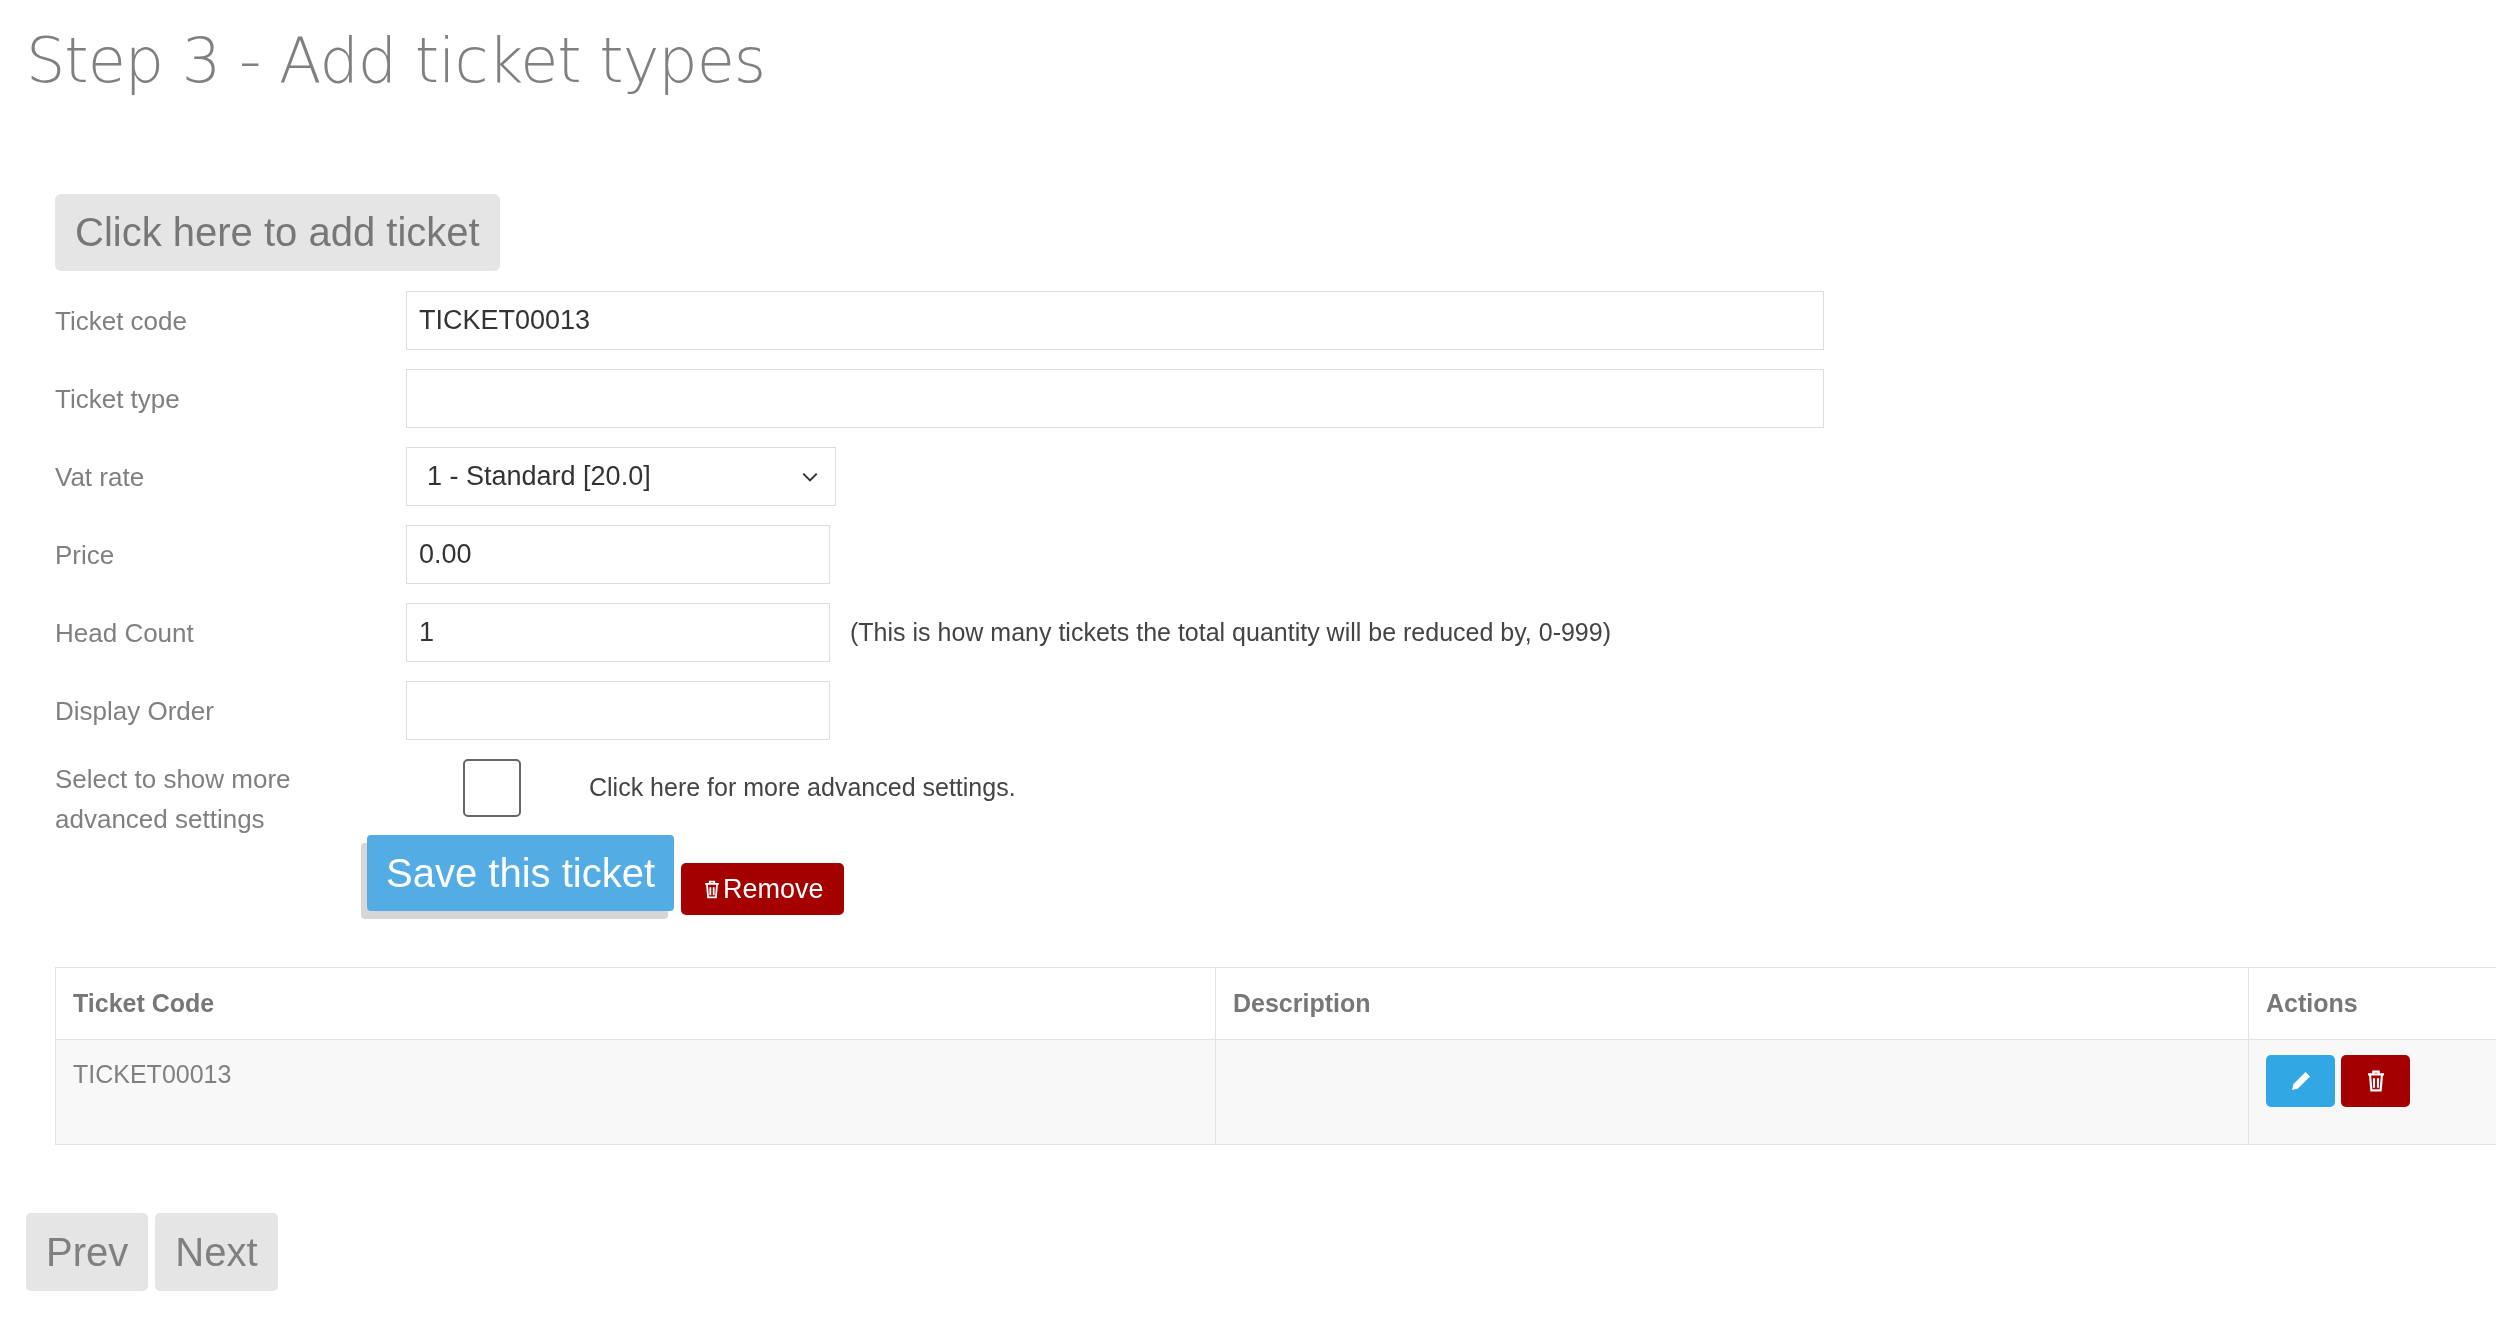 This screenshot has height=1328, width=2496. I want to click on page-title: Step 3 - Add ticket types, so click(396, 61).